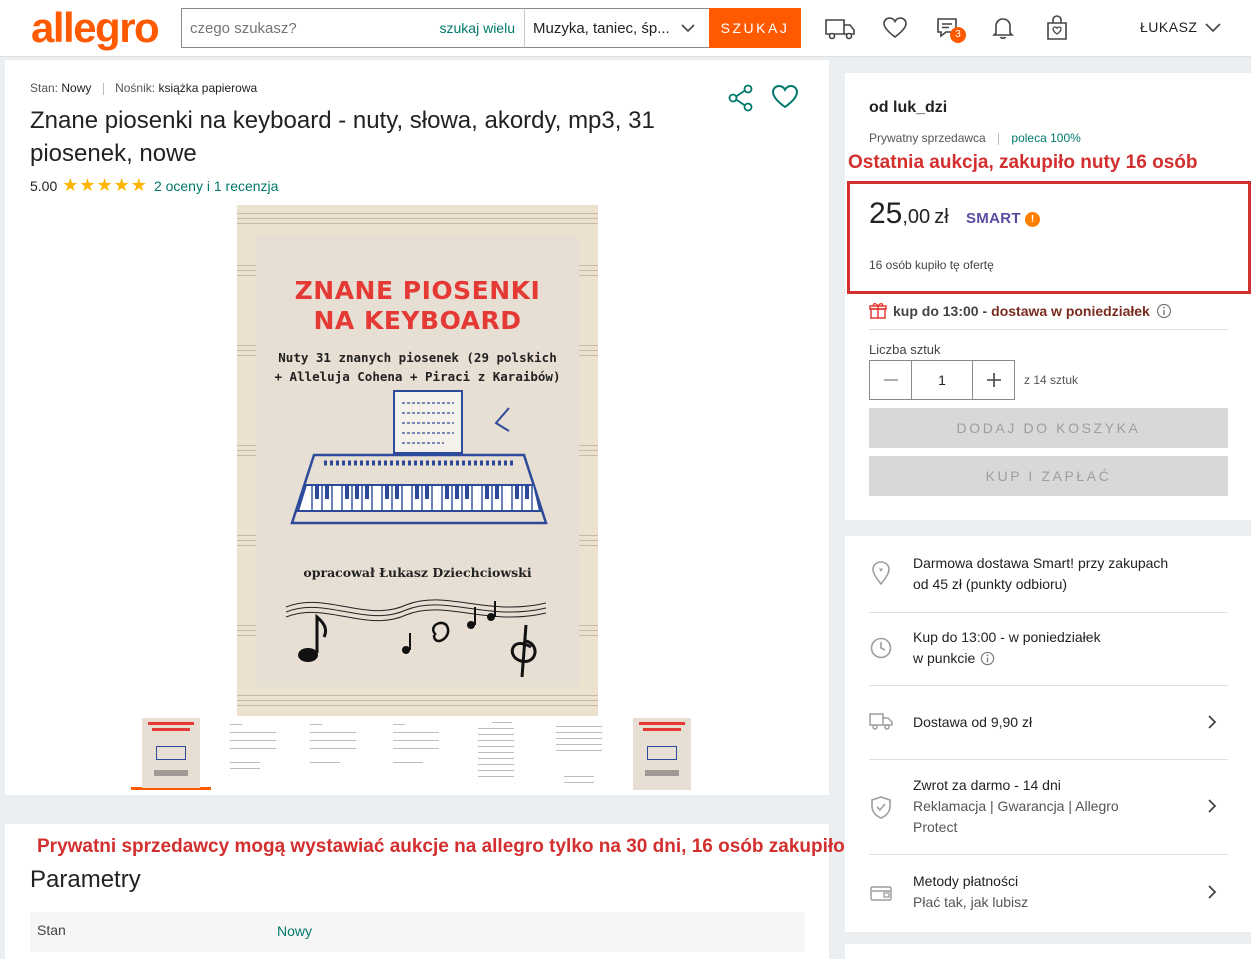 The image size is (1251, 959). What do you see at coordinates (1032, 219) in the screenshot?
I see `smart-badge-icon: !` at bounding box center [1032, 219].